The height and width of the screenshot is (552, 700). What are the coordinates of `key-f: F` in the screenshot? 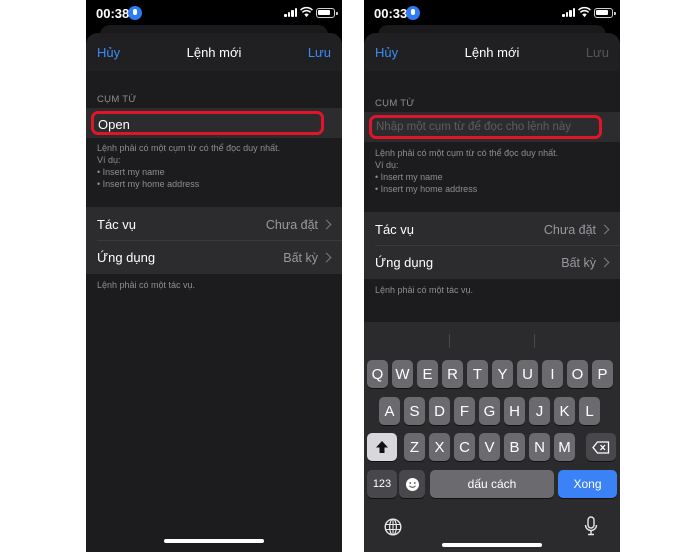 It's located at (464, 411).